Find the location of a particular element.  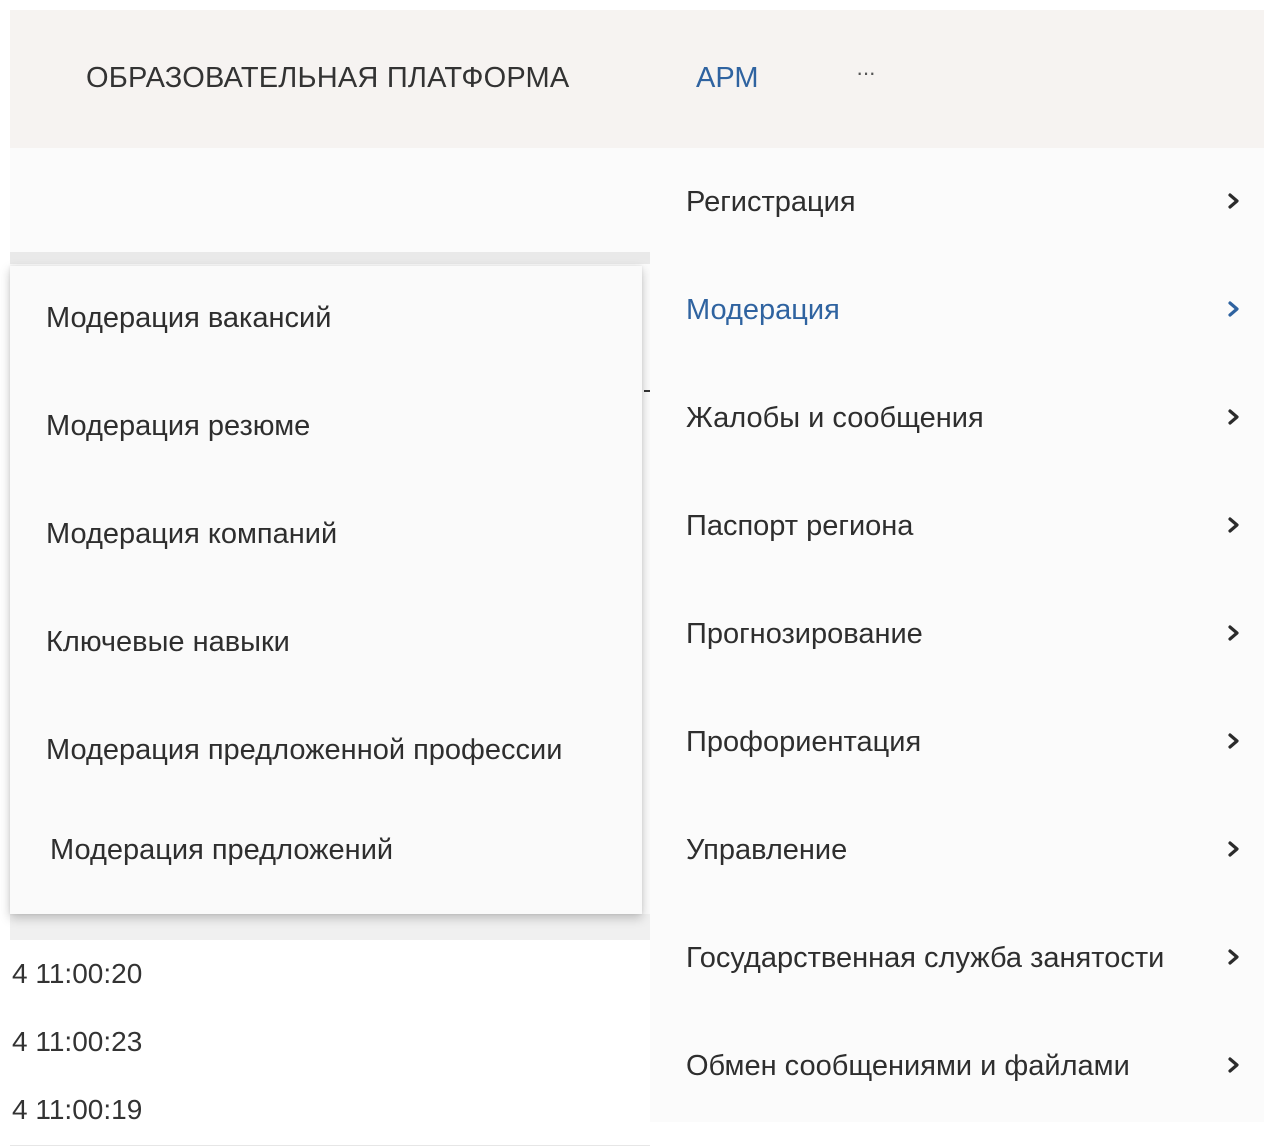

menu-item-label: Обмен сообщениями и файлами is located at coordinates (908, 1066).